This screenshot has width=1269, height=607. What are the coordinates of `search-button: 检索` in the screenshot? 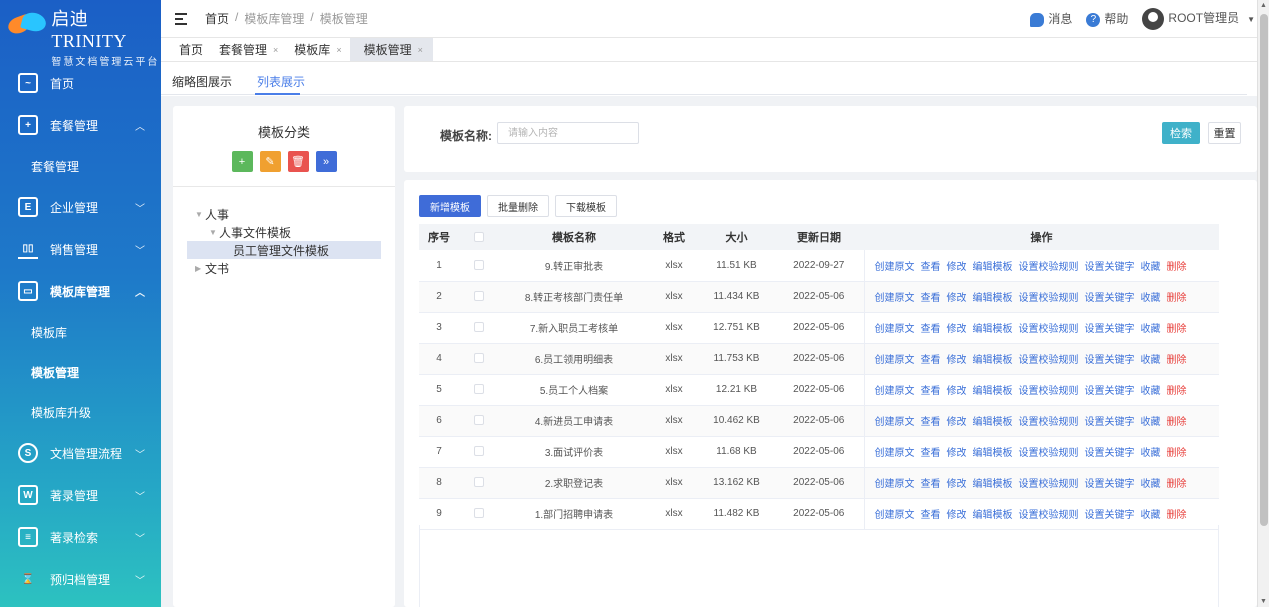 It's located at (1181, 133).